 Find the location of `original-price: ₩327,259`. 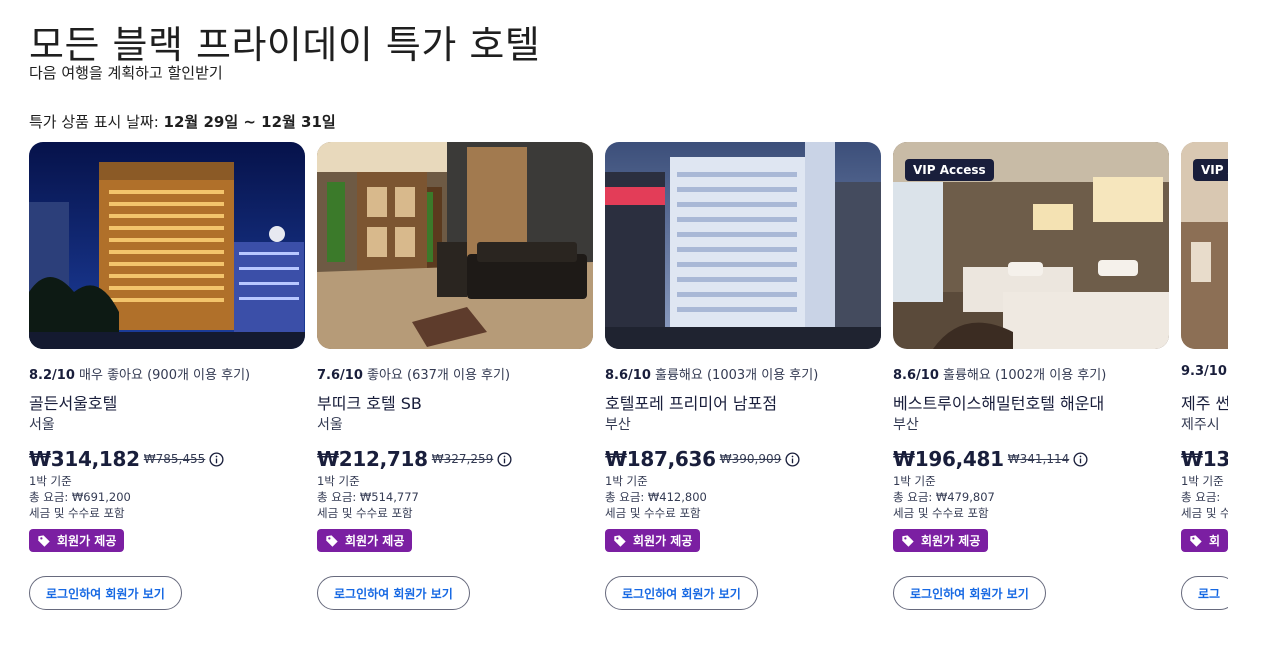

original-price: ₩327,259 is located at coordinates (462, 459).